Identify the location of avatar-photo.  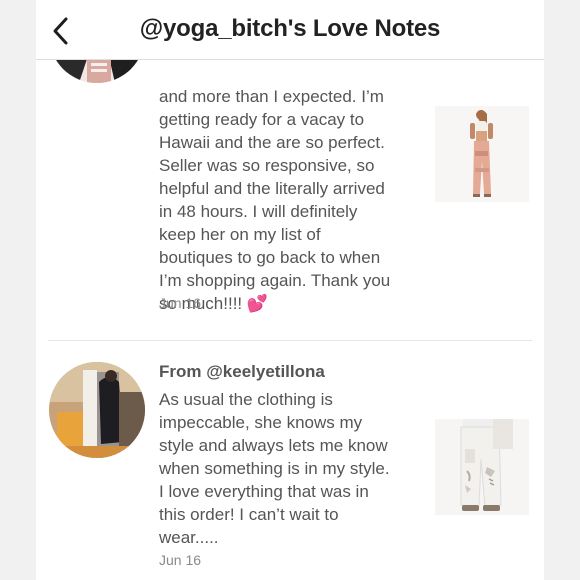
(97, 410).